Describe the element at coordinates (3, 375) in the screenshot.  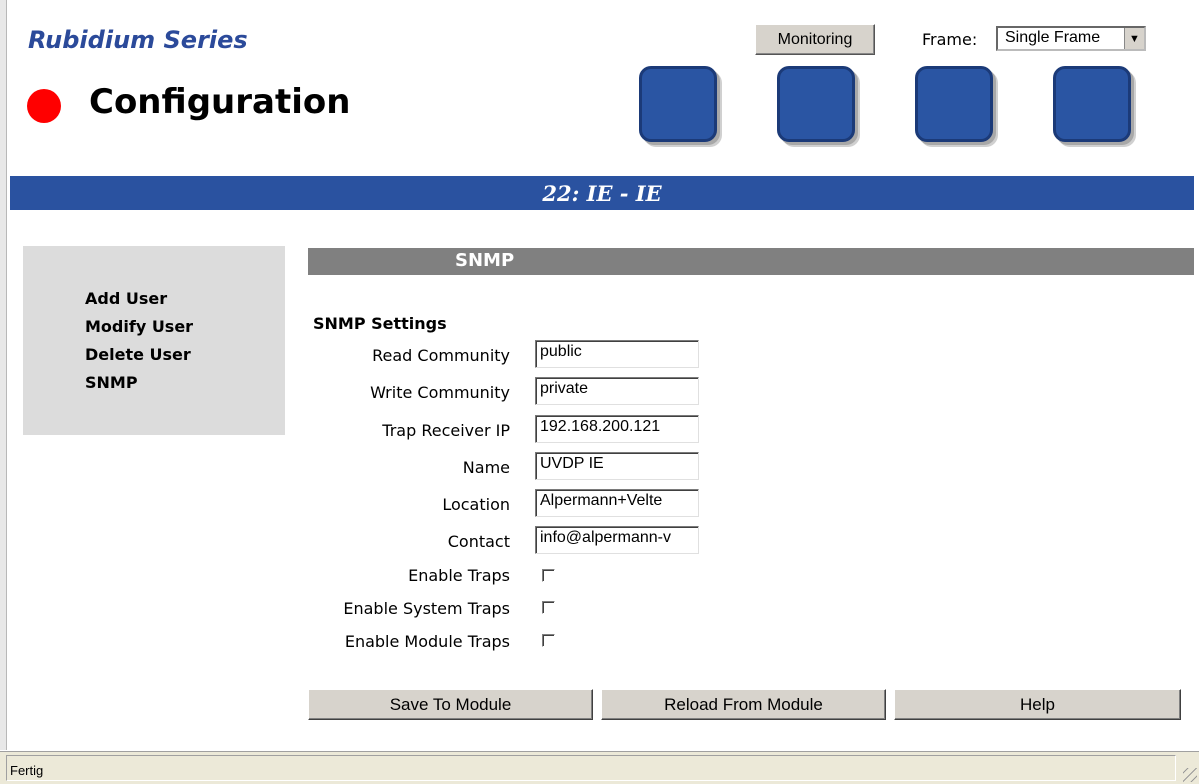
I see `window-left-edge` at that location.